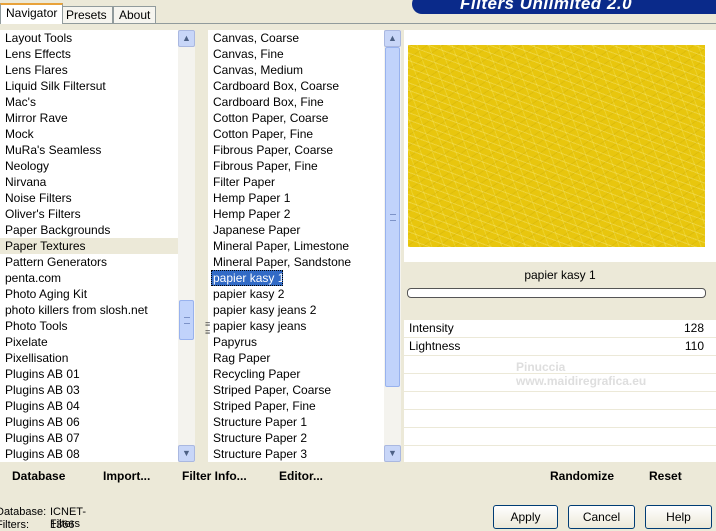 Image resolution: width=716 pixels, height=531 pixels. I want to click on list-item: Rag Paper, so click(296, 358).